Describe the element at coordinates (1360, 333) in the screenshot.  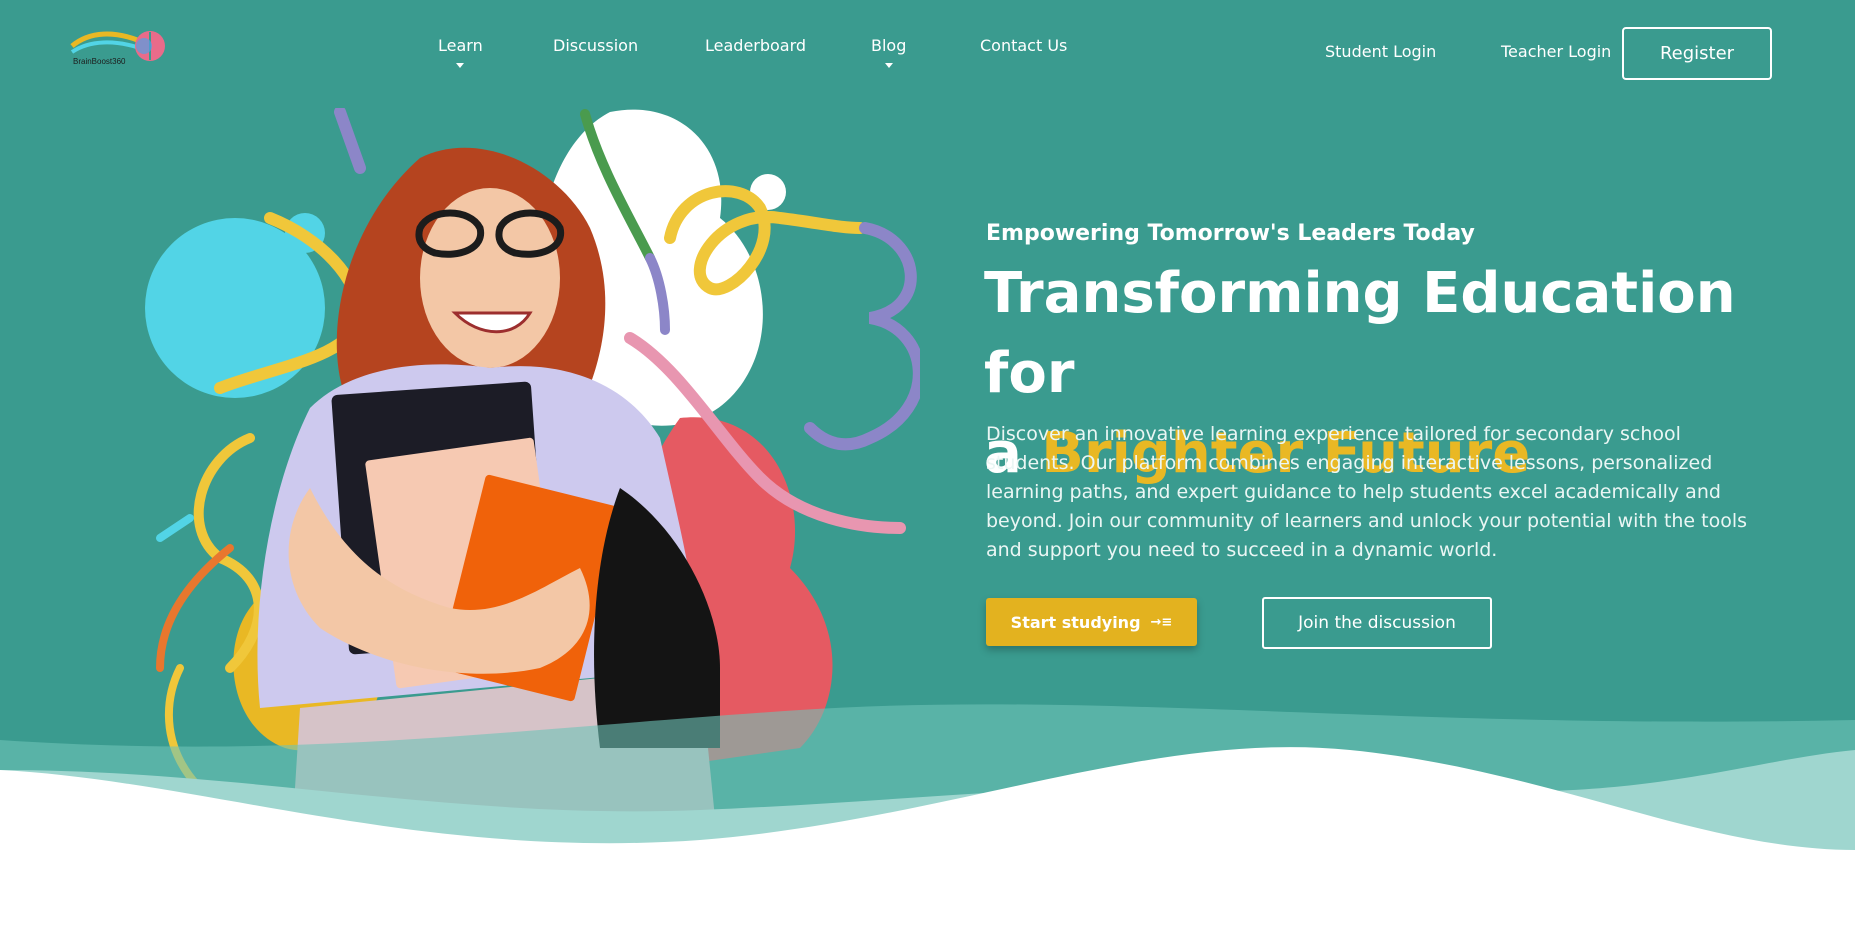
I see `headline-line1: Transforming Education for` at that location.